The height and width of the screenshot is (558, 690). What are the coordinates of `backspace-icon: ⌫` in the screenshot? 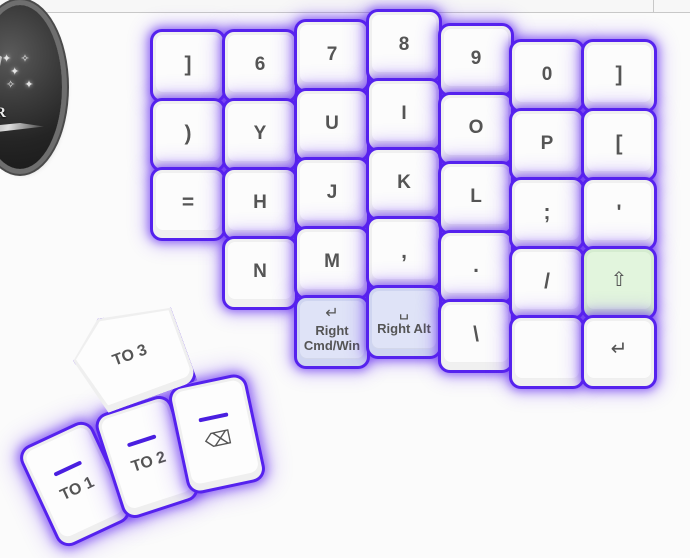 It's located at (218, 439).